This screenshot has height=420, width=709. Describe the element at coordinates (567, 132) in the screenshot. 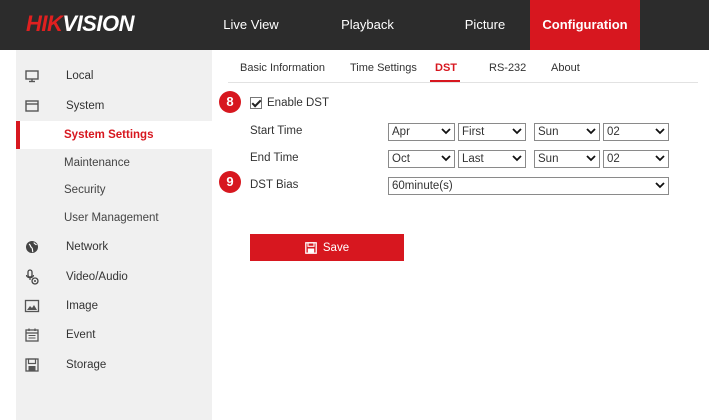

I see `start-day-select: Sun` at that location.